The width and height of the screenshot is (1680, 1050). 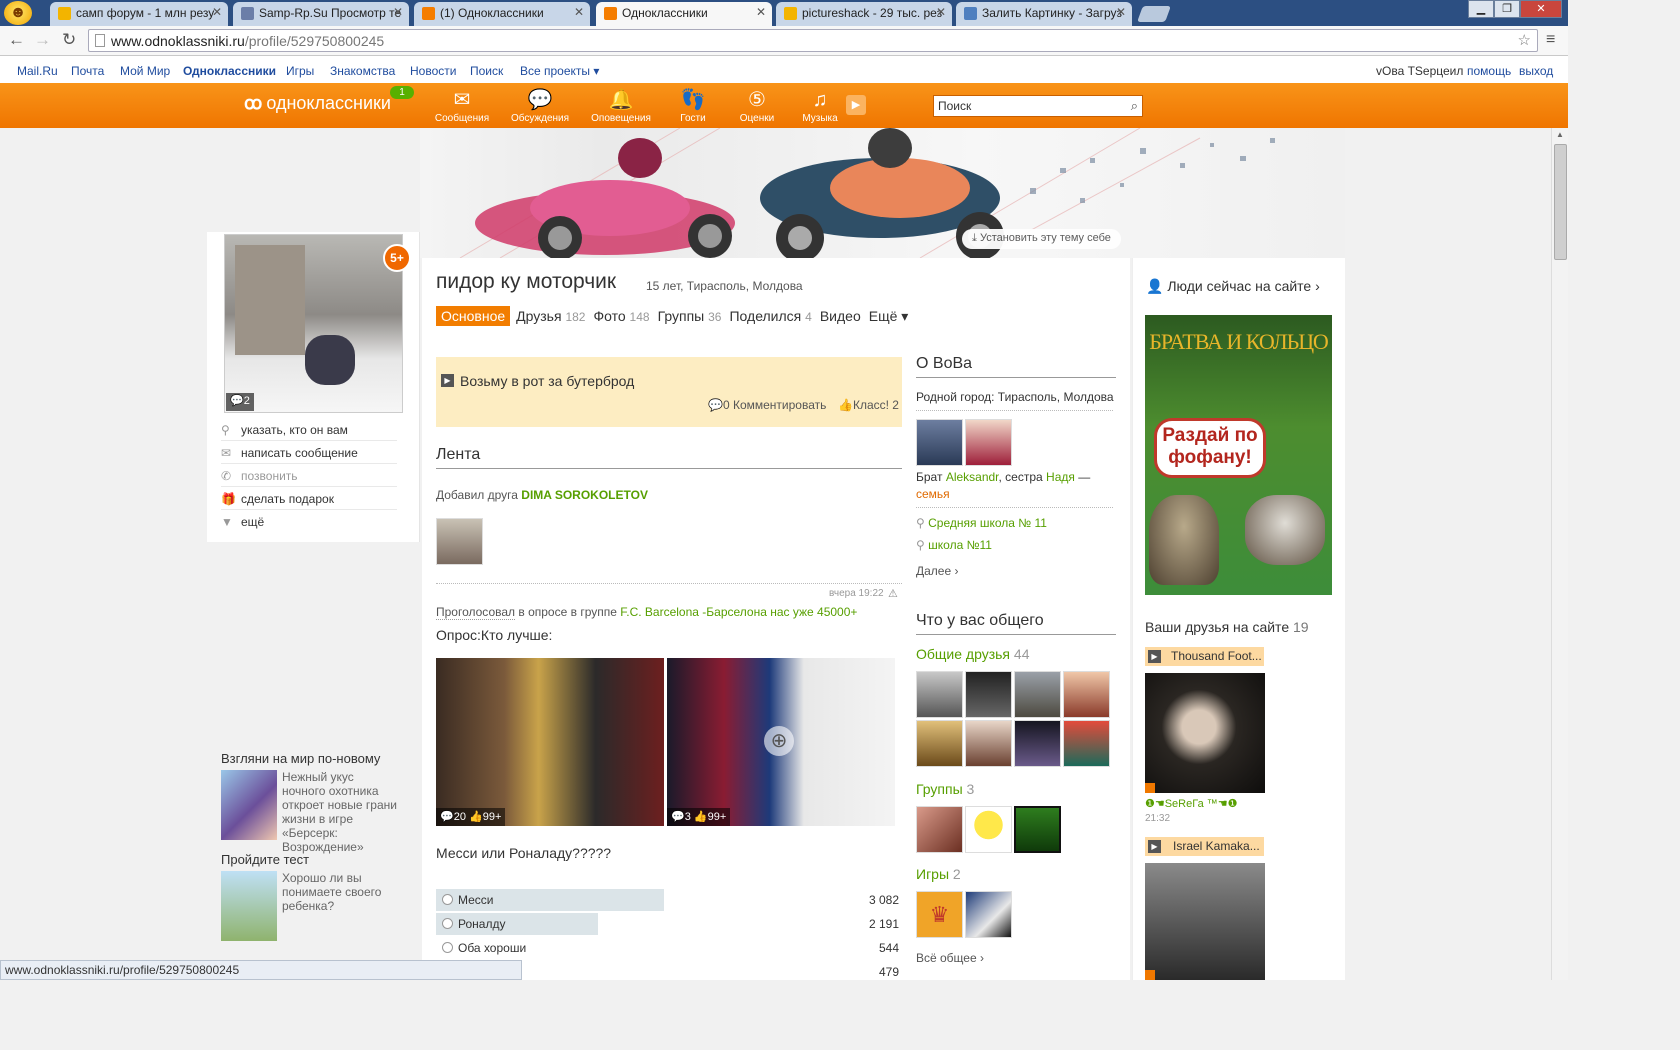 What do you see at coordinates (321, 14) in the screenshot?
I see `browser-tab: Samp-Rp.Su Просмотр те ✕` at bounding box center [321, 14].